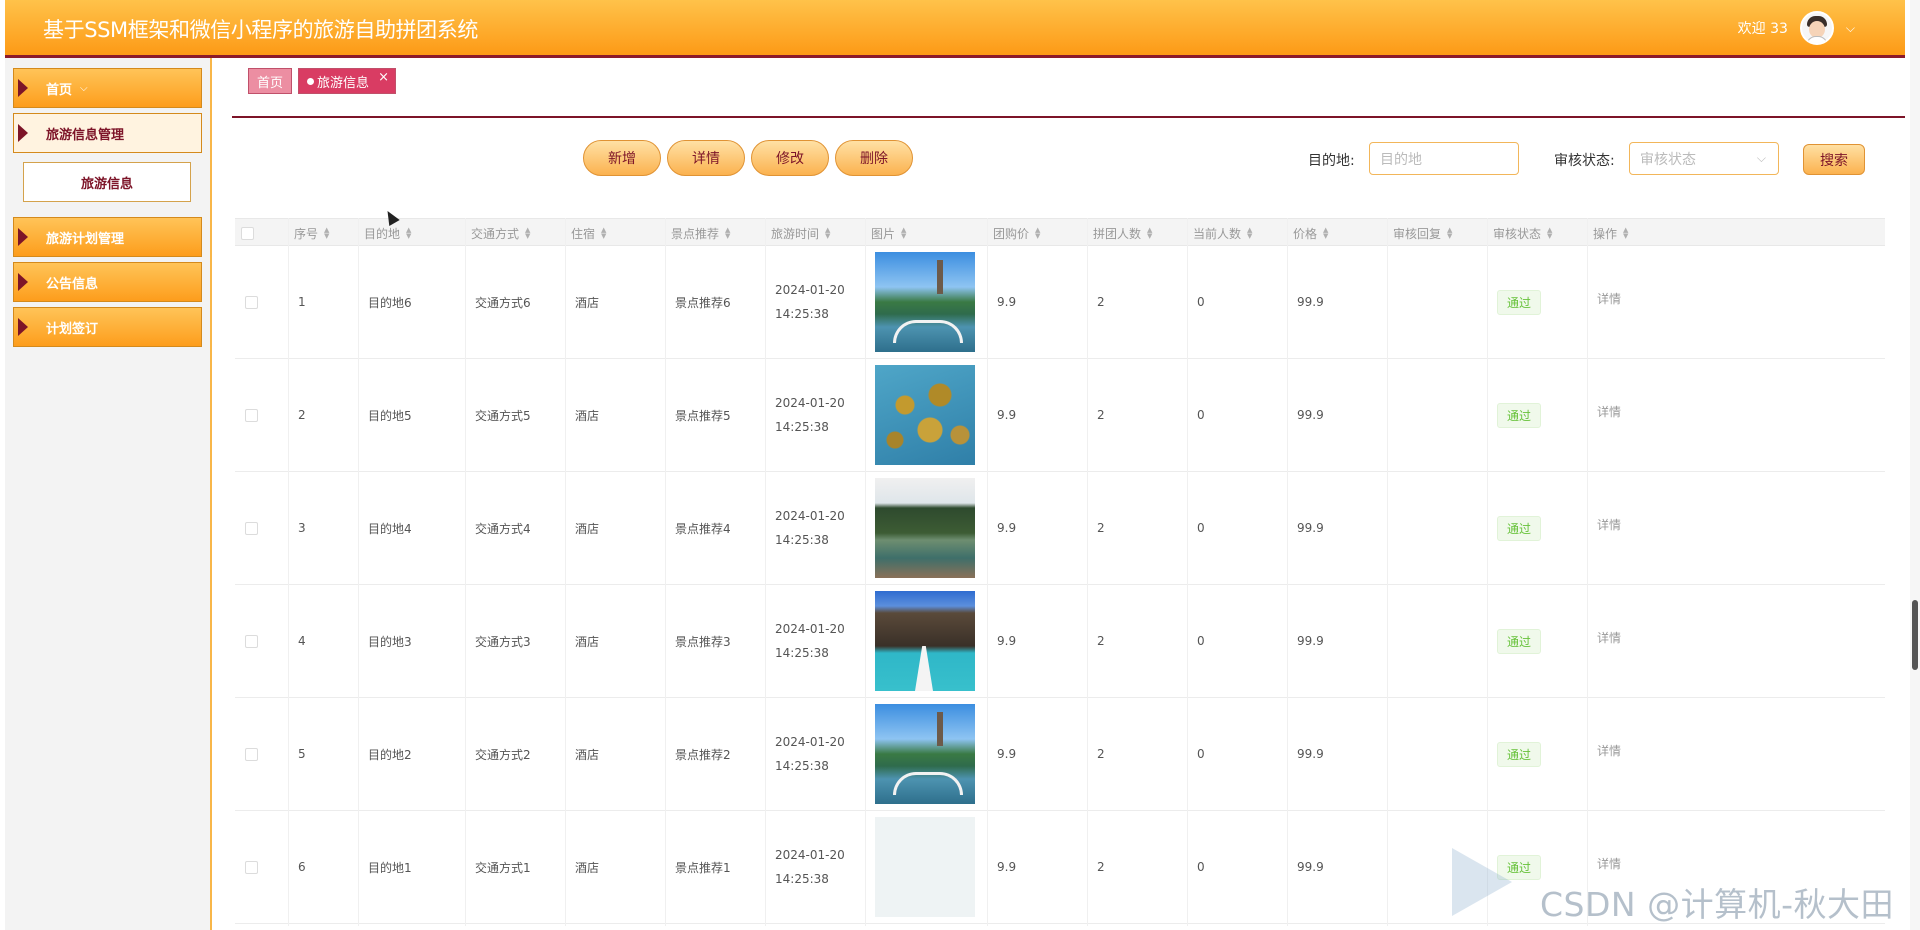  I want to click on user-menu: 欢迎 33 ⌵, so click(1796, 28).